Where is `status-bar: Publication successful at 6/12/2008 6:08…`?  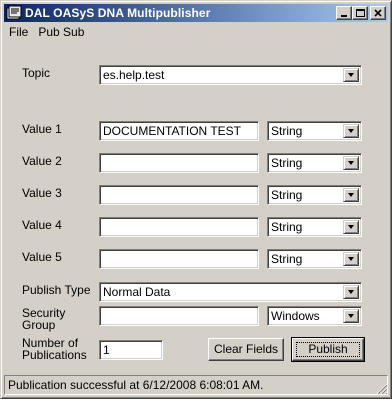 status-bar: Publication successful at 6/12/2008 6:08… is located at coordinates (196, 385).